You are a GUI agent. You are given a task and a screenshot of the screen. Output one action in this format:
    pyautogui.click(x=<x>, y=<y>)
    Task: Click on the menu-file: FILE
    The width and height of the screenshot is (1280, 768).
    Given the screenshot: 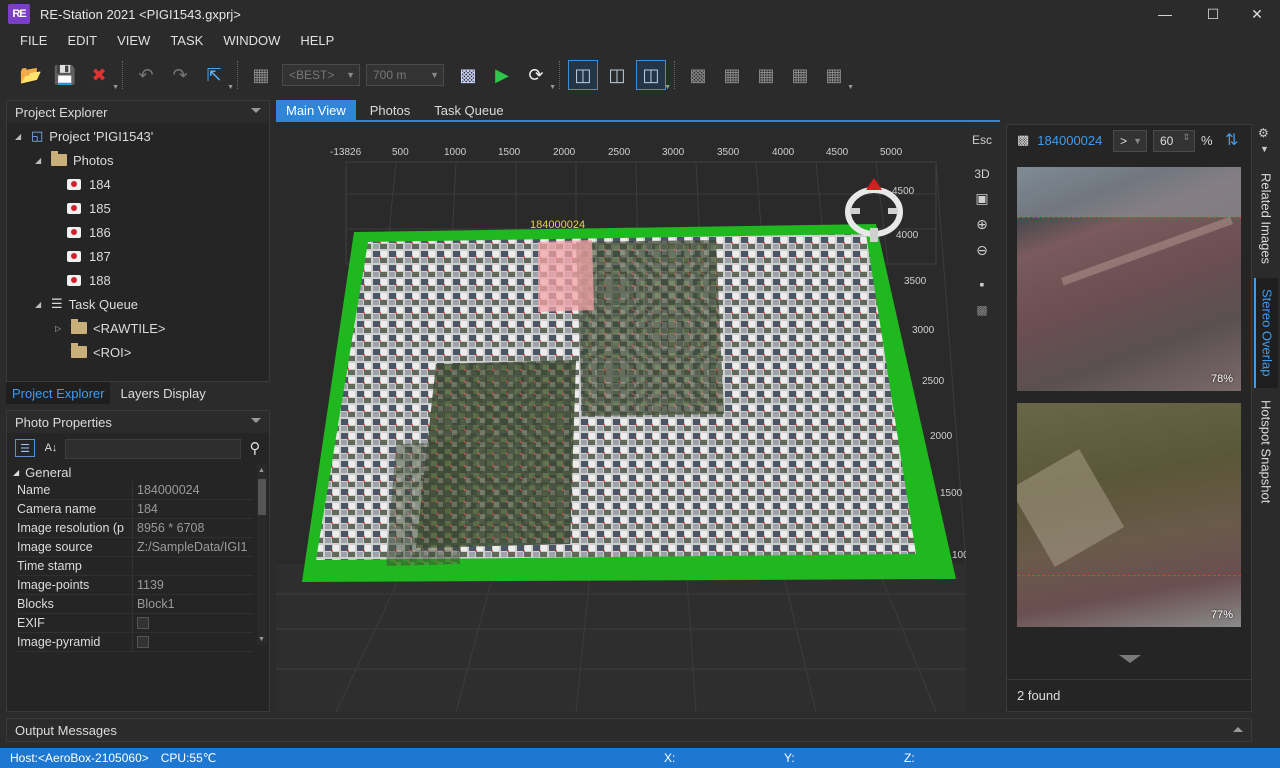 What is the action you would take?
    pyautogui.click(x=29, y=40)
    